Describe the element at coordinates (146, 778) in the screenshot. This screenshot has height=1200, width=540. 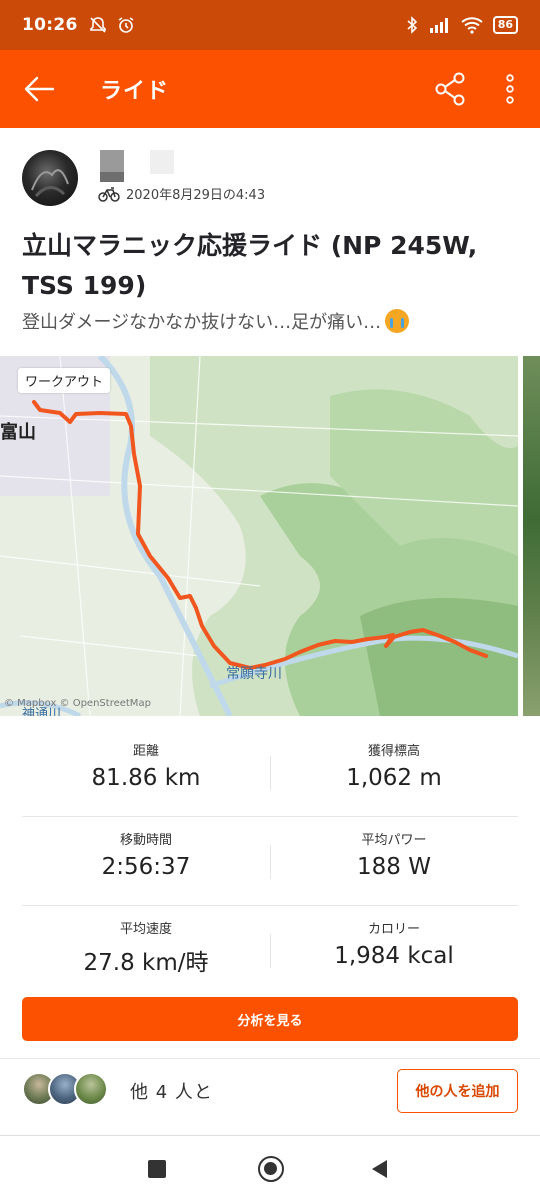
I see `stat-value: 81.86 km` at that location.